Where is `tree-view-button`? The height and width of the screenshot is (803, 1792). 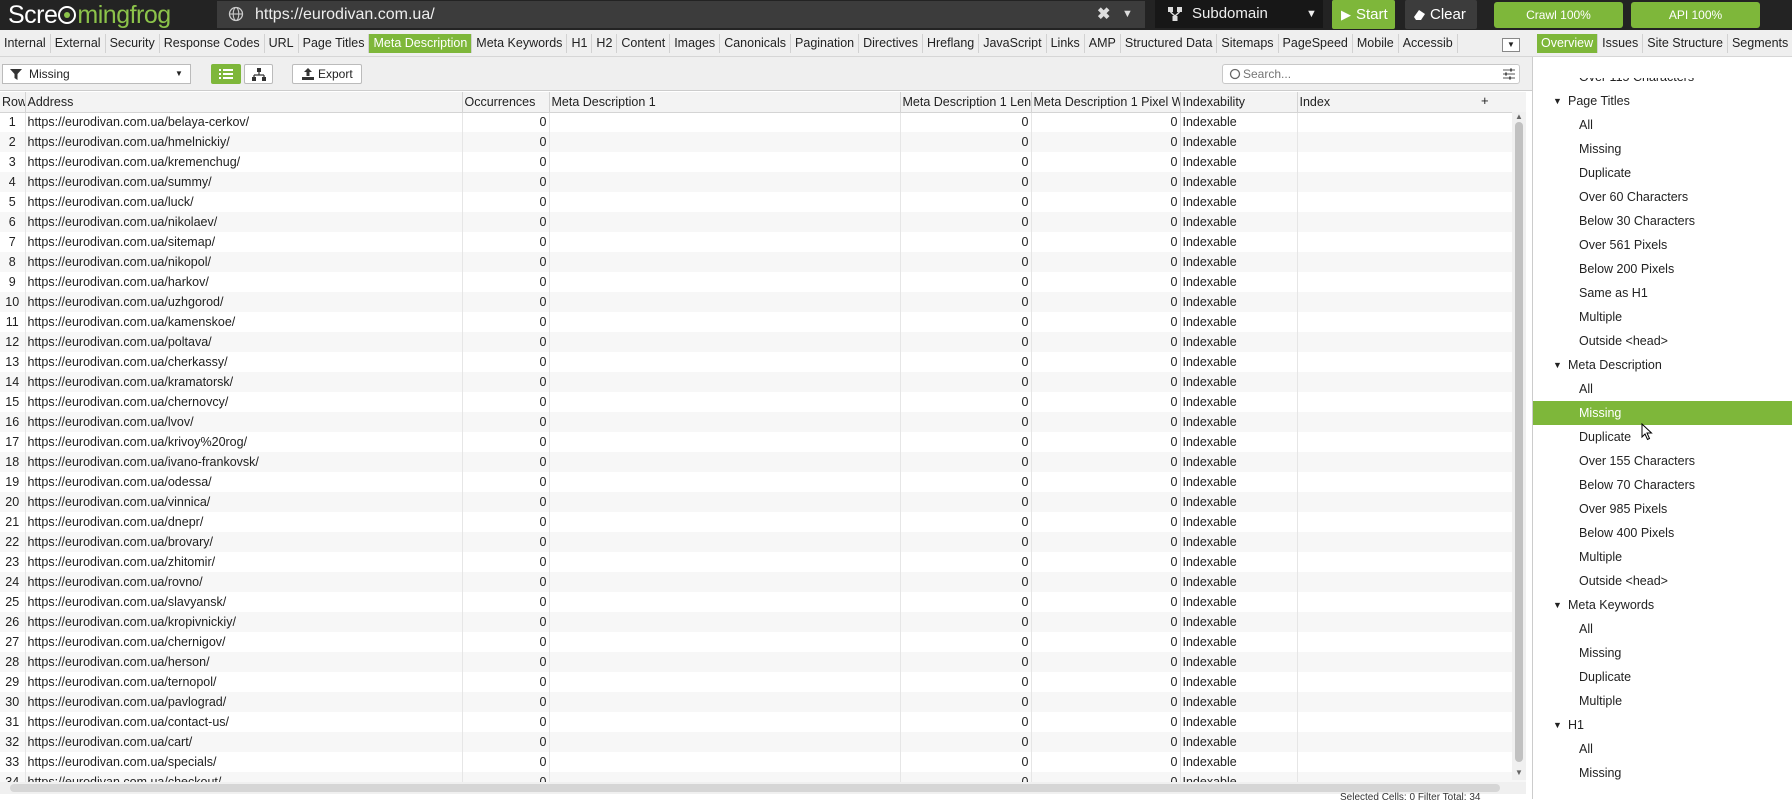 tree-view-button is located at coordinates (258, 74).